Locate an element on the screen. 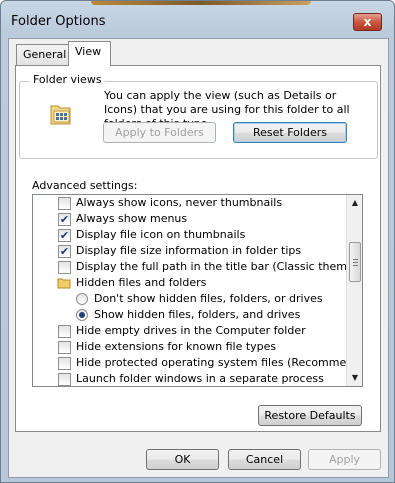 Image resolution: width=395 pixels, height=483 pixels. settings-row-label: Hidden files and folders is located at coordinates (141, 282).